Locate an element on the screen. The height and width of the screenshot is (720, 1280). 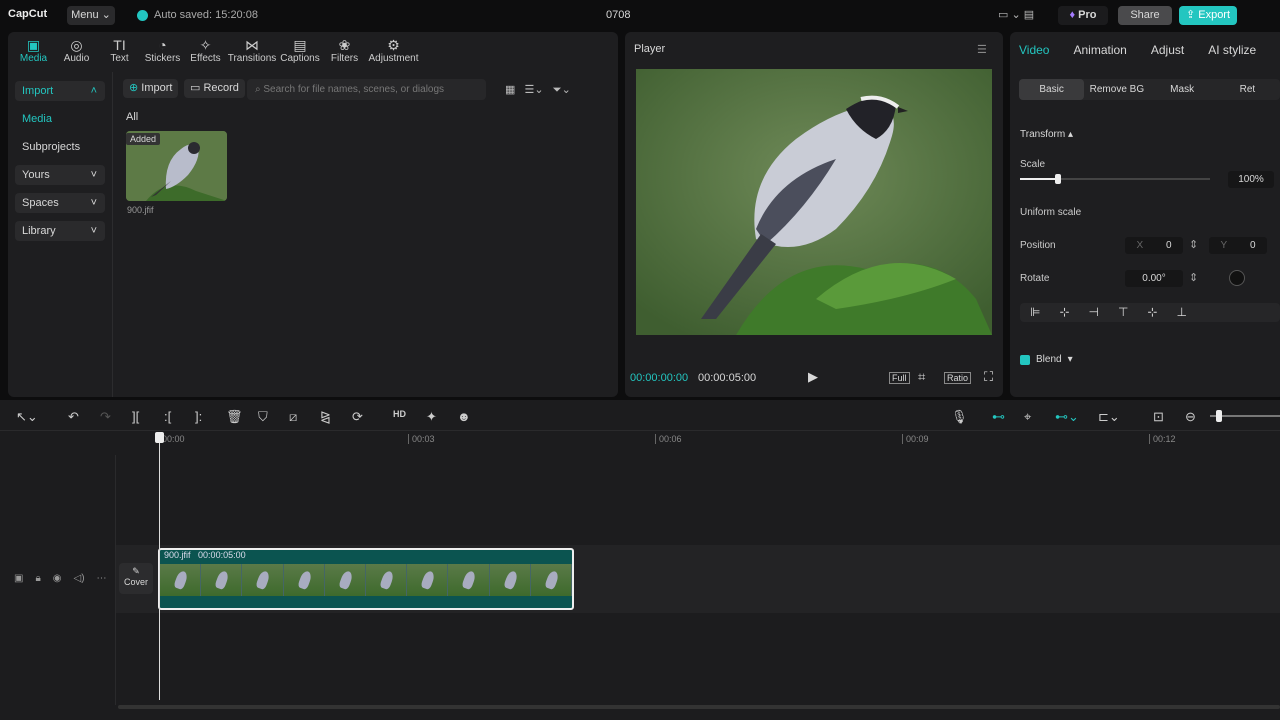
rotate-icon: ⟳ is located at coordinates (357, 417).